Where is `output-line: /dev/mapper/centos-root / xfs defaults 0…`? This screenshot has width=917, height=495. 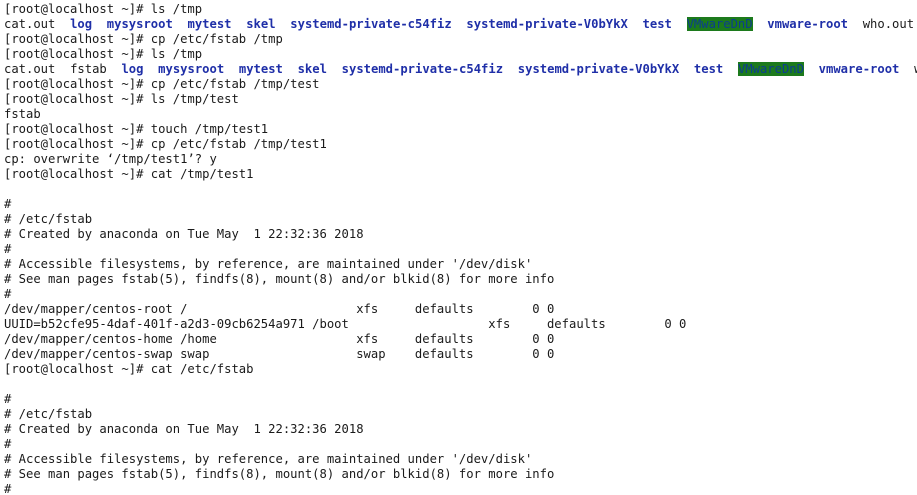
output-line: /dev/mapper/centos-root / xfs defaults 0… is located at coordinates (460, 309).